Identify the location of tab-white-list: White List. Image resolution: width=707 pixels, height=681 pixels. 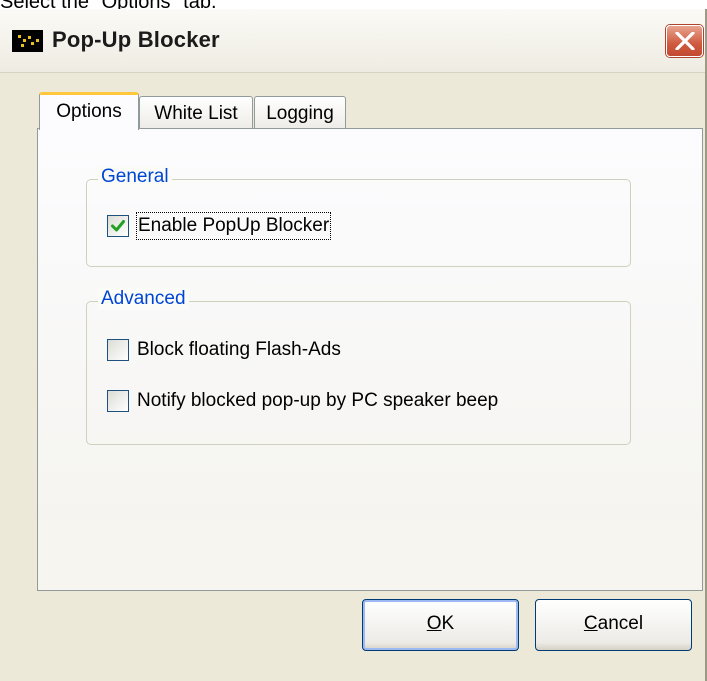
(196, 113).